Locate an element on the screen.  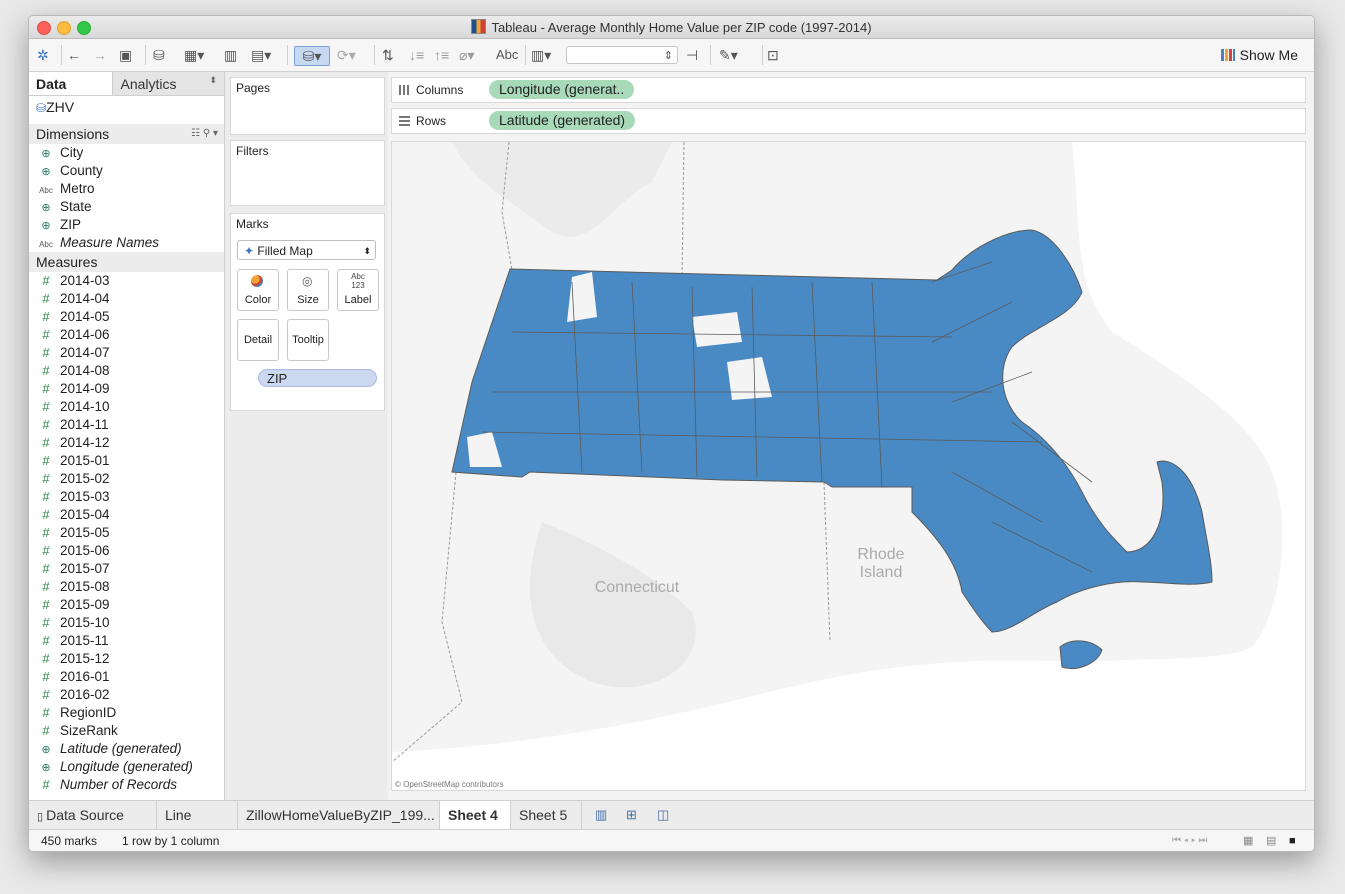
measure-field-label: 2014-11 is located at coordinates (84, 424).